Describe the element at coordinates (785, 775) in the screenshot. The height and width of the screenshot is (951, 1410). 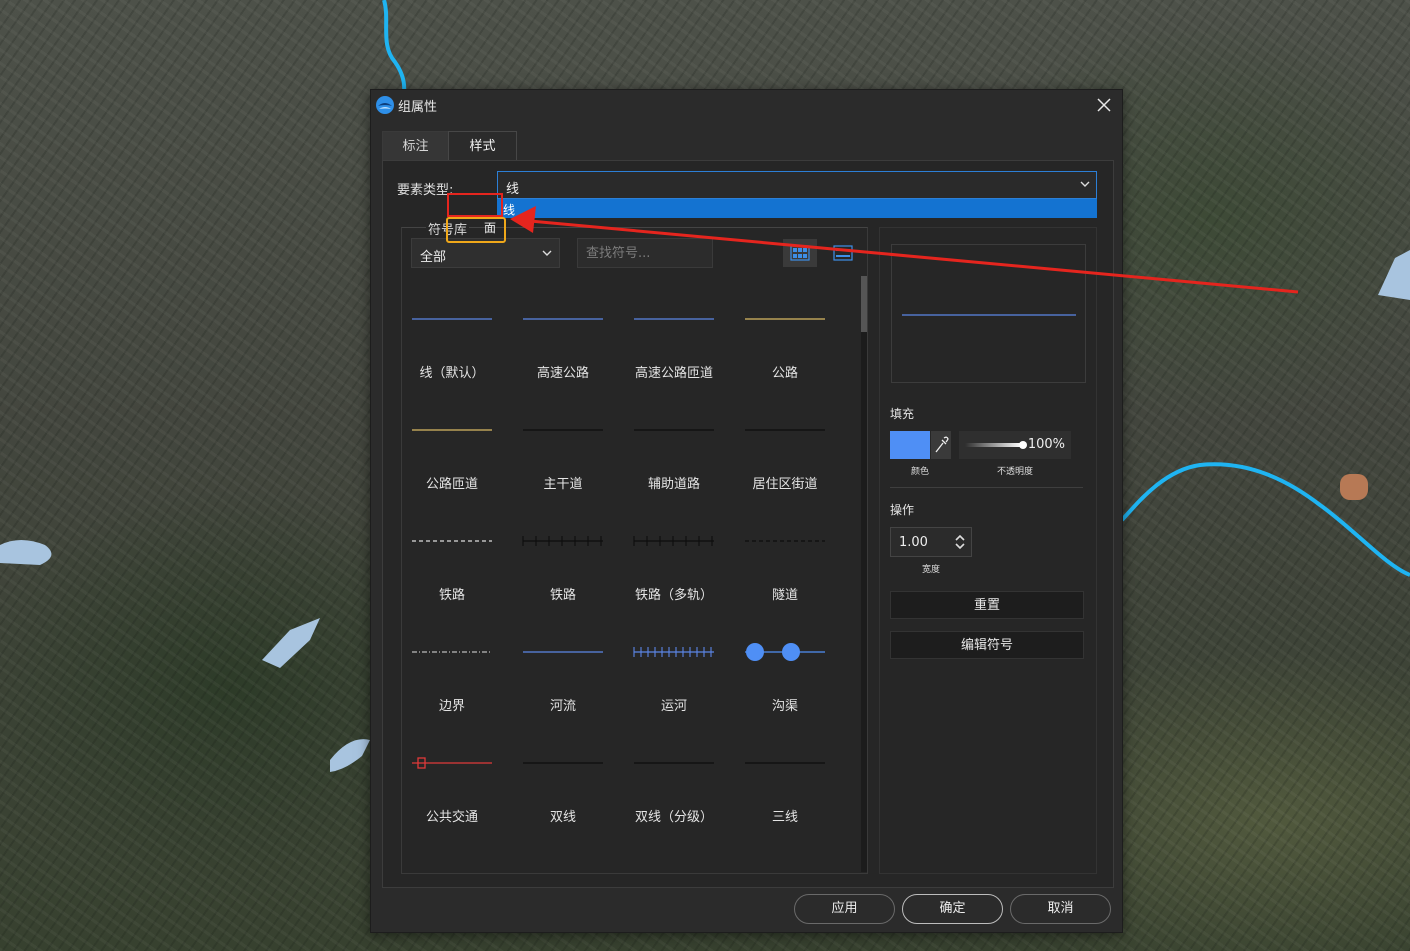
I see `symbol-item: 三线` at that location.